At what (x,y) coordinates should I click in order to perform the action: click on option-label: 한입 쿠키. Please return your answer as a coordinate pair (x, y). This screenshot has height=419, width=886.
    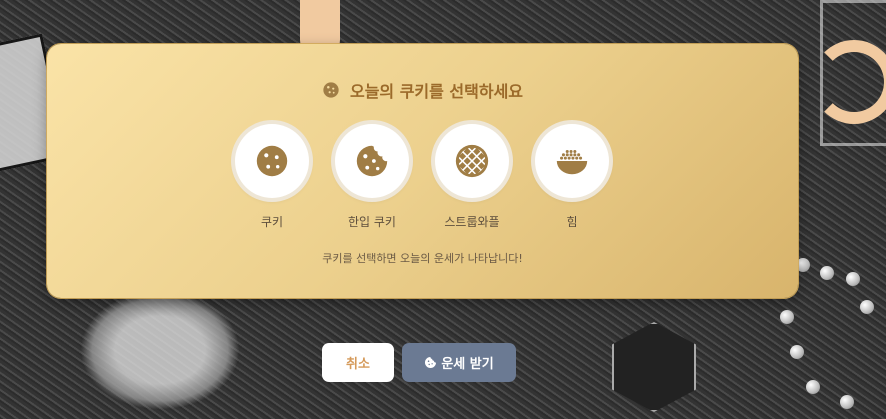
    Looking at the image, I should click on (372, 222).